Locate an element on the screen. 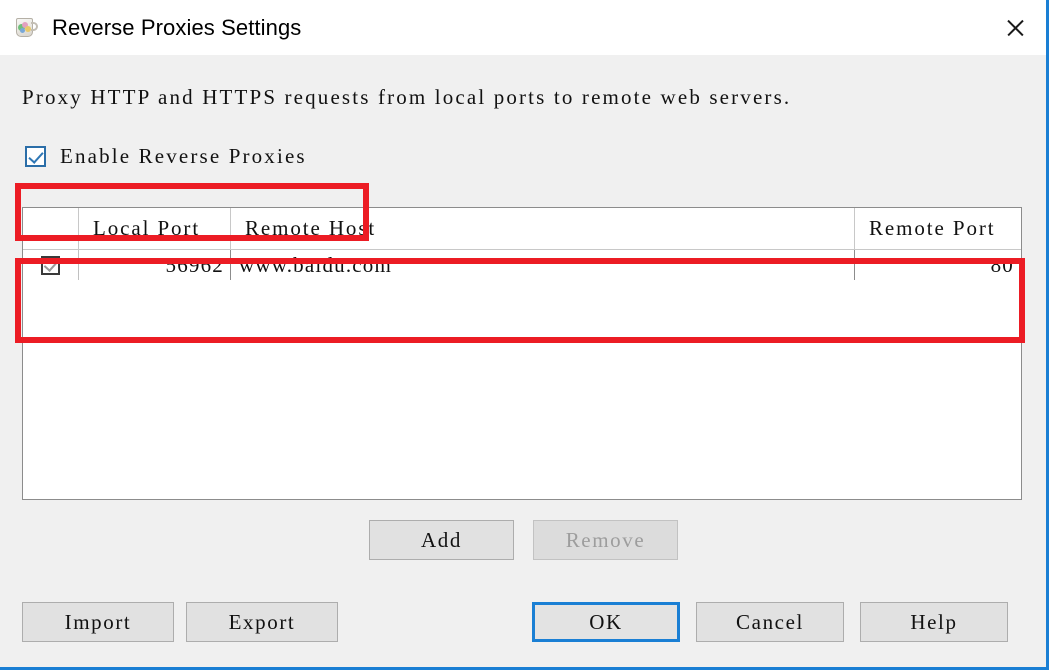  enable-reverse-proxies-label: Enable Reverse Proxies is located at coordinates (183, 155).